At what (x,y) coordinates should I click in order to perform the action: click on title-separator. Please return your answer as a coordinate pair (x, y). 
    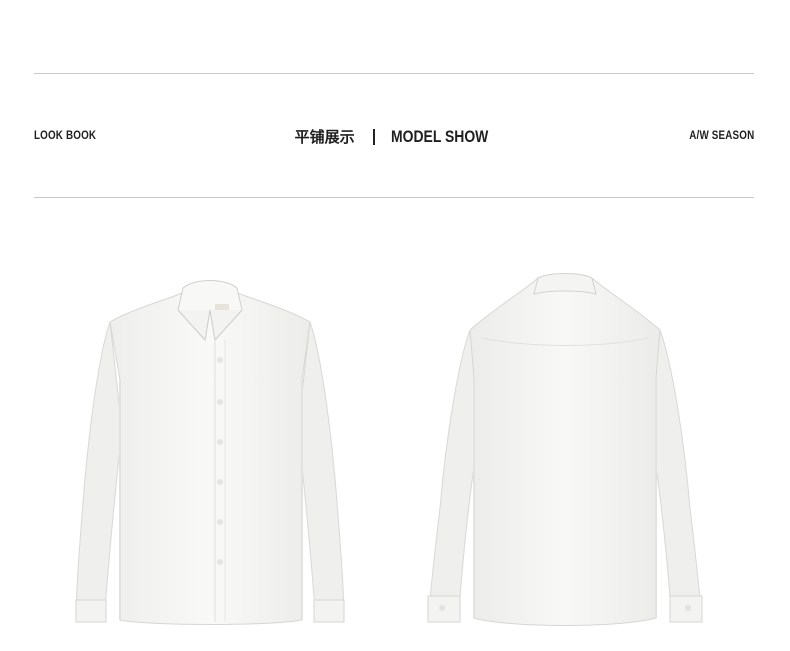
    Looking at the image, I should click on (373, 136).